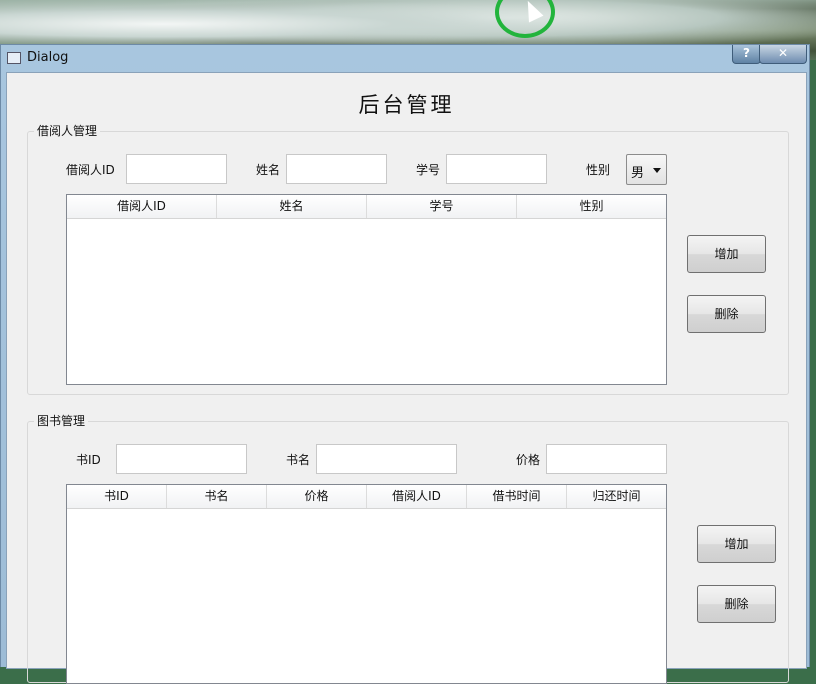 The width and height of the screenshot is (816, 684). I want to click on page-title: 后台管理, so click(406, 105).